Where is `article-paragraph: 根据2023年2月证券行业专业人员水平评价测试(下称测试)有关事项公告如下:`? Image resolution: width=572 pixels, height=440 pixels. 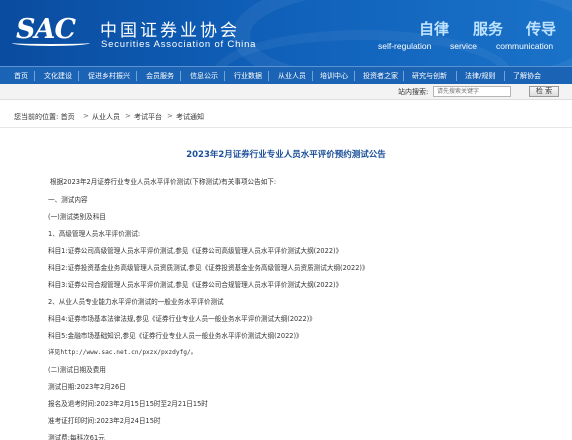
article-paragraph: 根据2023年2月证券行业专业人员水平评价测试(下称测试)有关事项公告如下: is located at coordinates (163, 182).